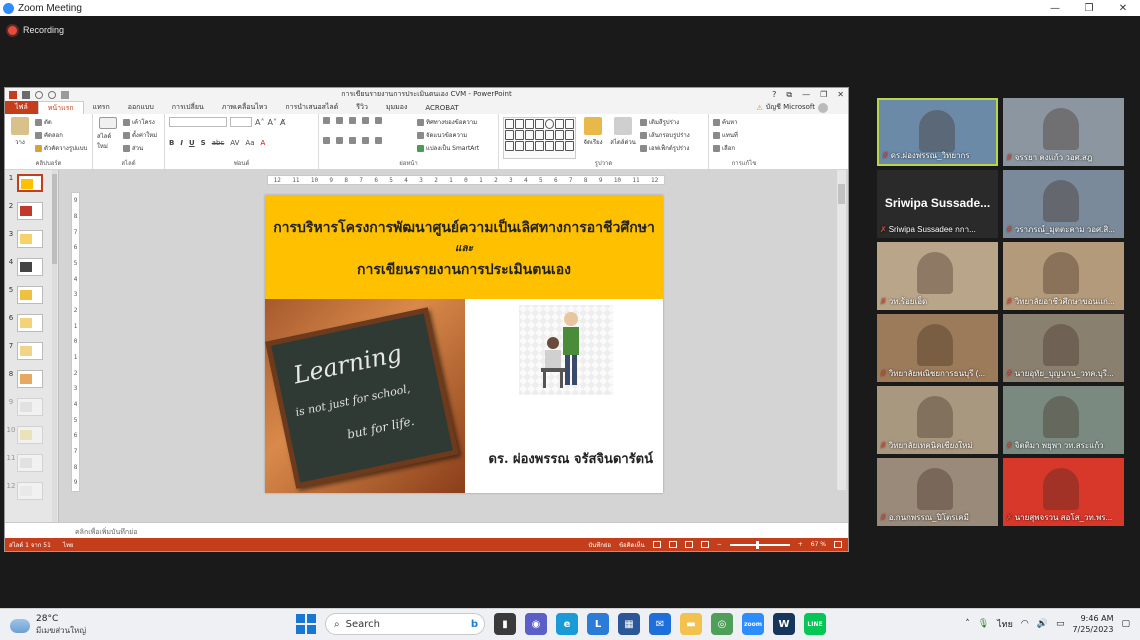  I want to click on participant-tile: ✗ จรรยา คงแก้ว วอศ.สฎ, so click(1063, 132).